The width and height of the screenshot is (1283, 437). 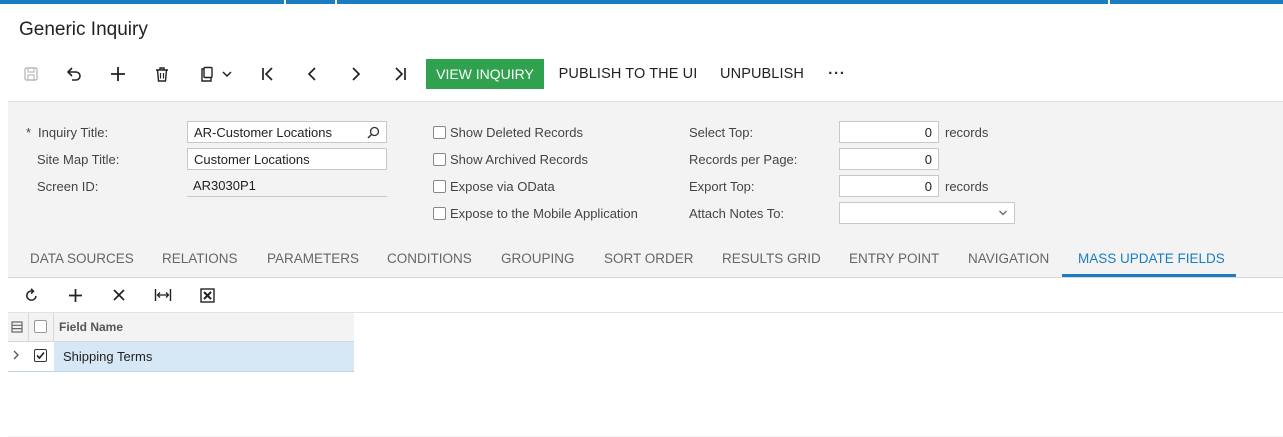 I want to click on delete-button, so click(x=162, y=74).